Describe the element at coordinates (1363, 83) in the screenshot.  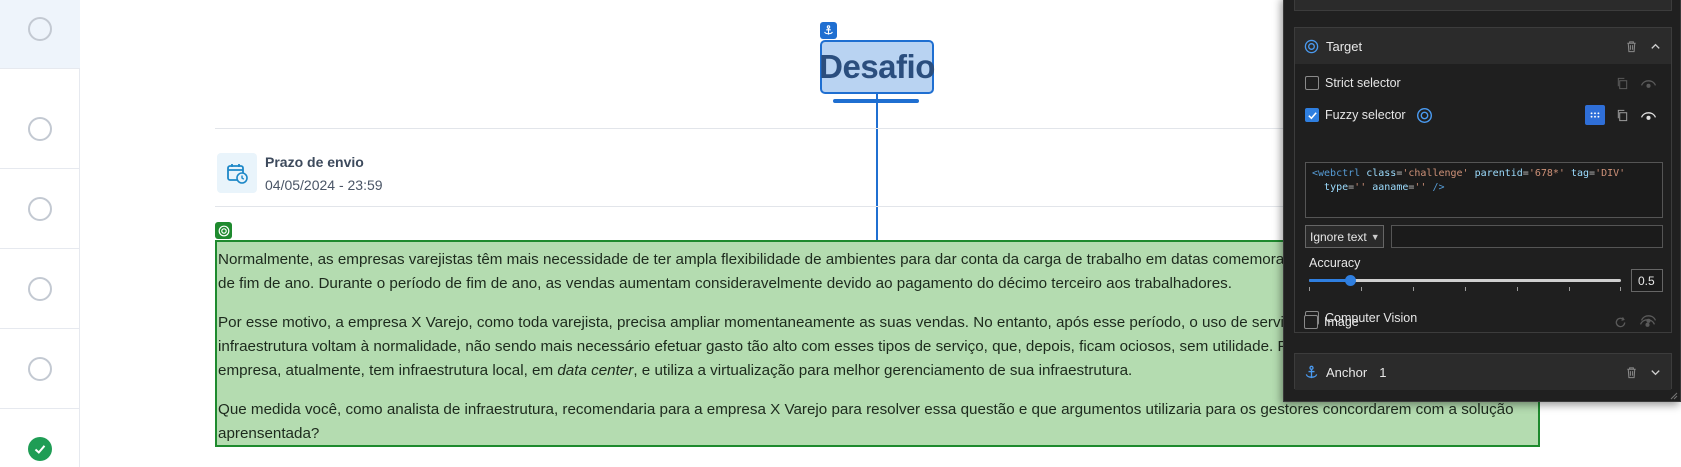
I see `strict-selector-label: Strict selector` at that location.